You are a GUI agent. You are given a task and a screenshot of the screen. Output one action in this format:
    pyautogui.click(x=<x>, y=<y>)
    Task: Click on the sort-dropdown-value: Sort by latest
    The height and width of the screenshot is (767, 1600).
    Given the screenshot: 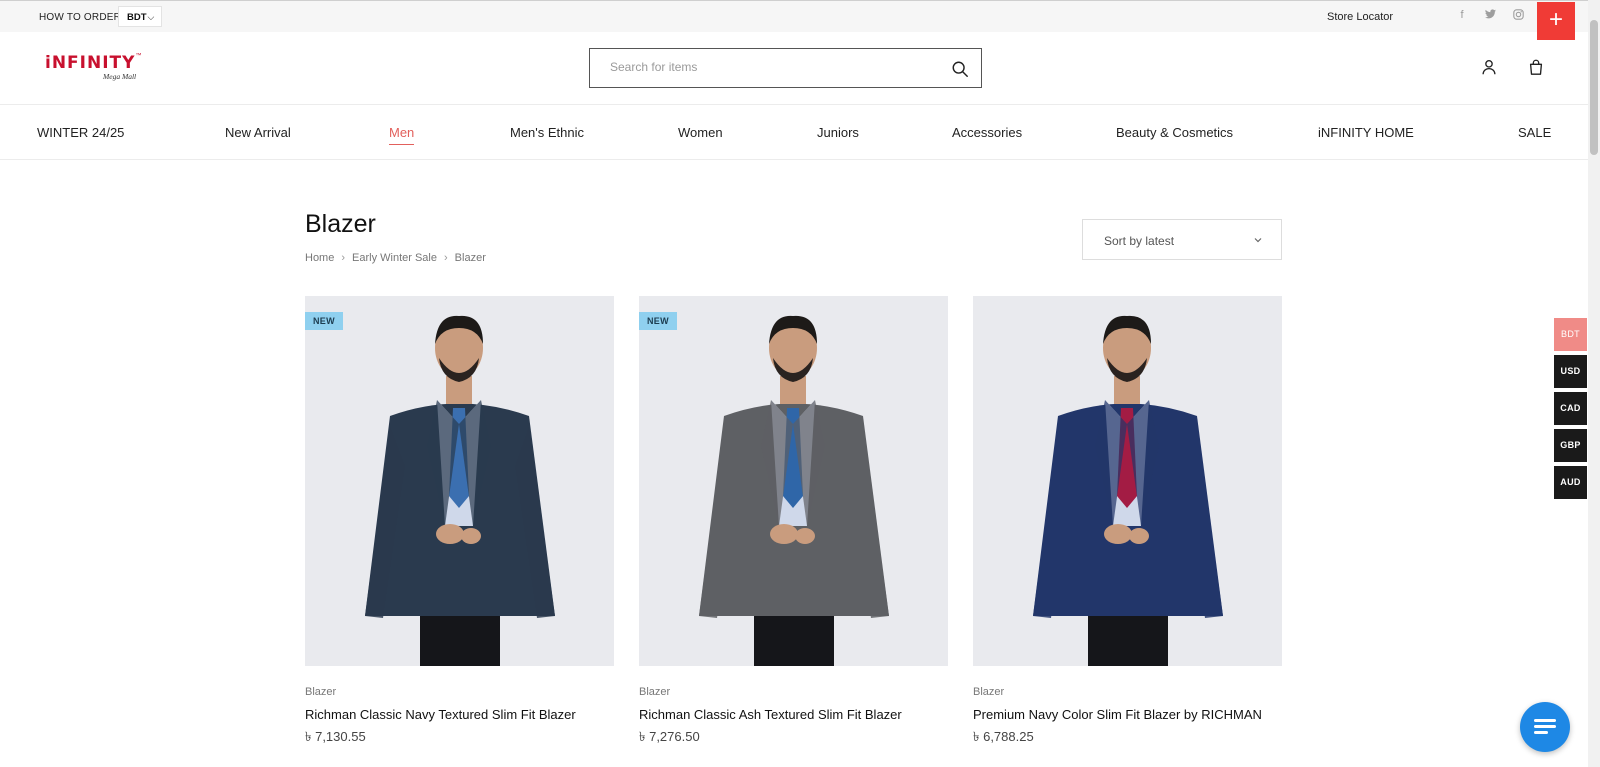 What is the action you would take?
    pyautogui.click(x=1139, y=241)
    